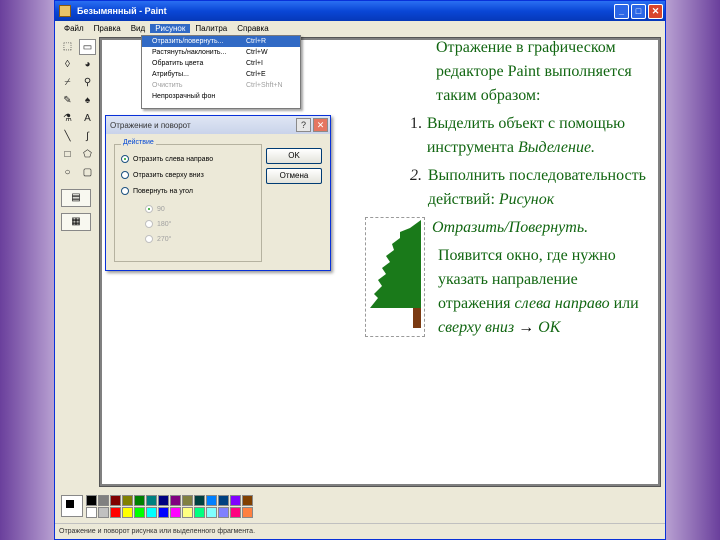 The image size is (720, 540). I want to click on brush-icon: ♠, so click(87, 101).